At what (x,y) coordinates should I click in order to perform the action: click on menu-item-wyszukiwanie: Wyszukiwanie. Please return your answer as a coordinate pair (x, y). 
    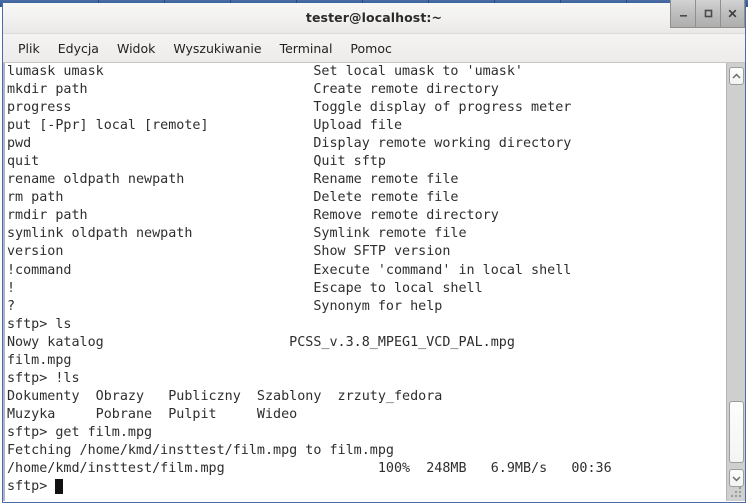
    Looking at the image, I should click on (217, 48).